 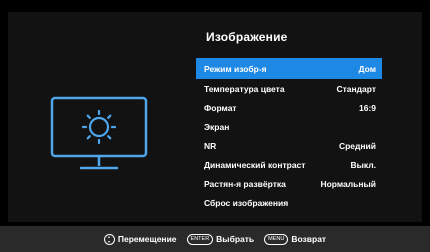 I want to click on menu-item-label: Экран, so click(x=217, y=126).